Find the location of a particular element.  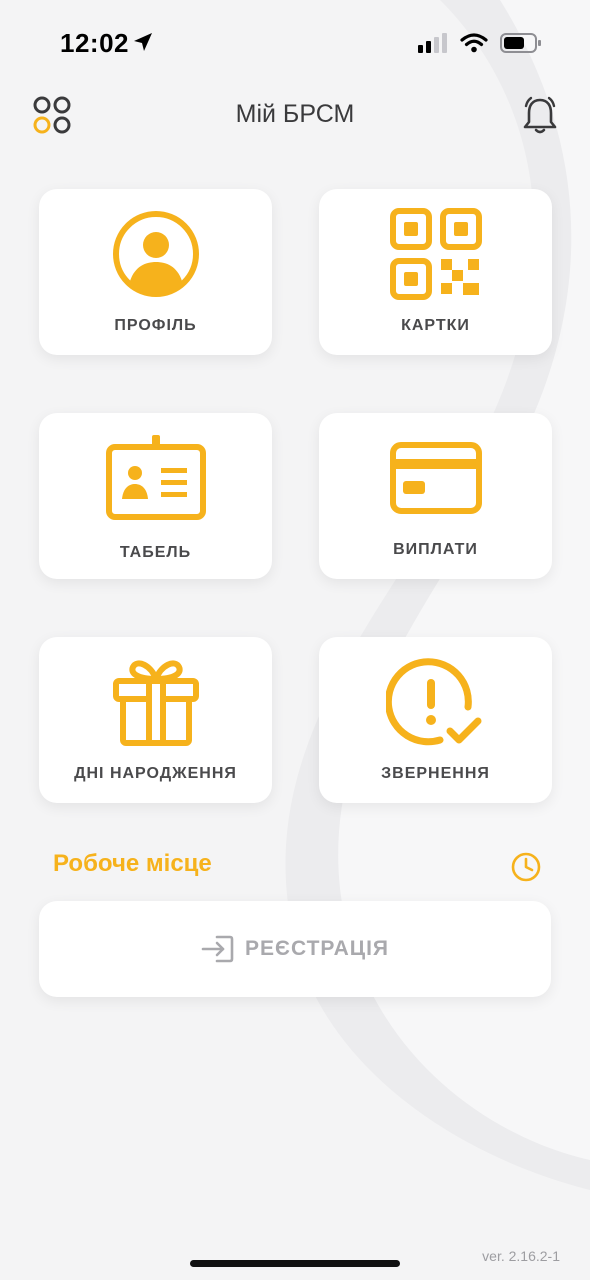

qr-code-icon is located at coordinates (435, 254).